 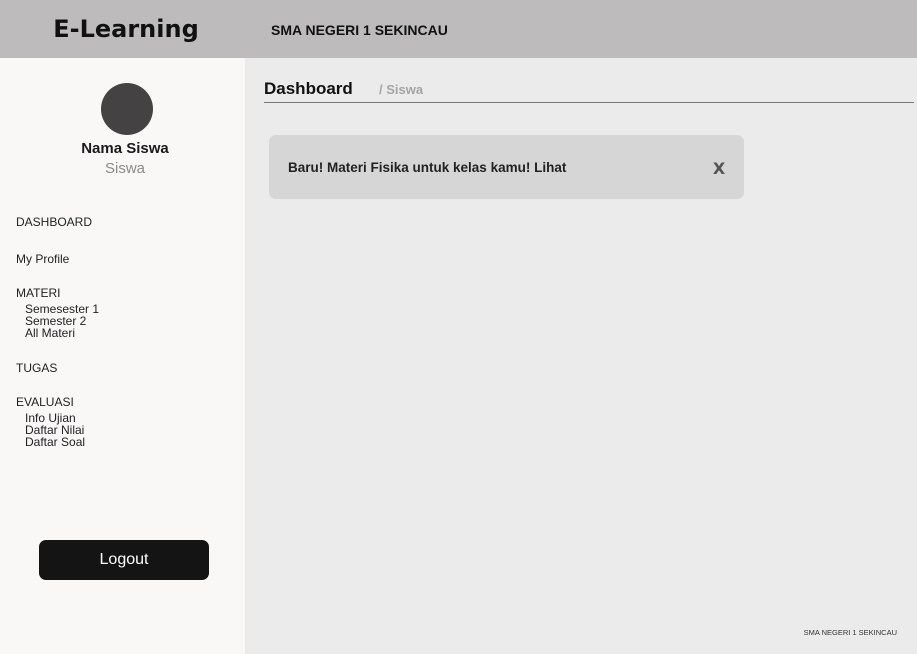 What do you see at coordinates (50, 333) in the screenshot?
I see `sidebar-subitem-all-materi: All Materi` at bounding box center [50, 333].